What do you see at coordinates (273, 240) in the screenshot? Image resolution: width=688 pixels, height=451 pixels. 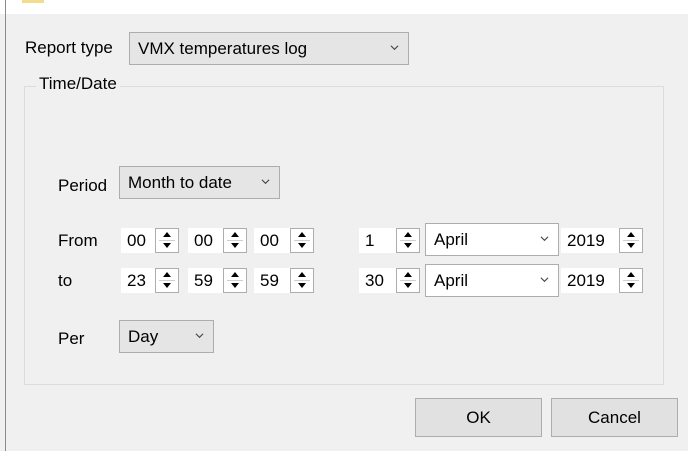 I see `from-second-value: 00` at bounding box center [273, 240].